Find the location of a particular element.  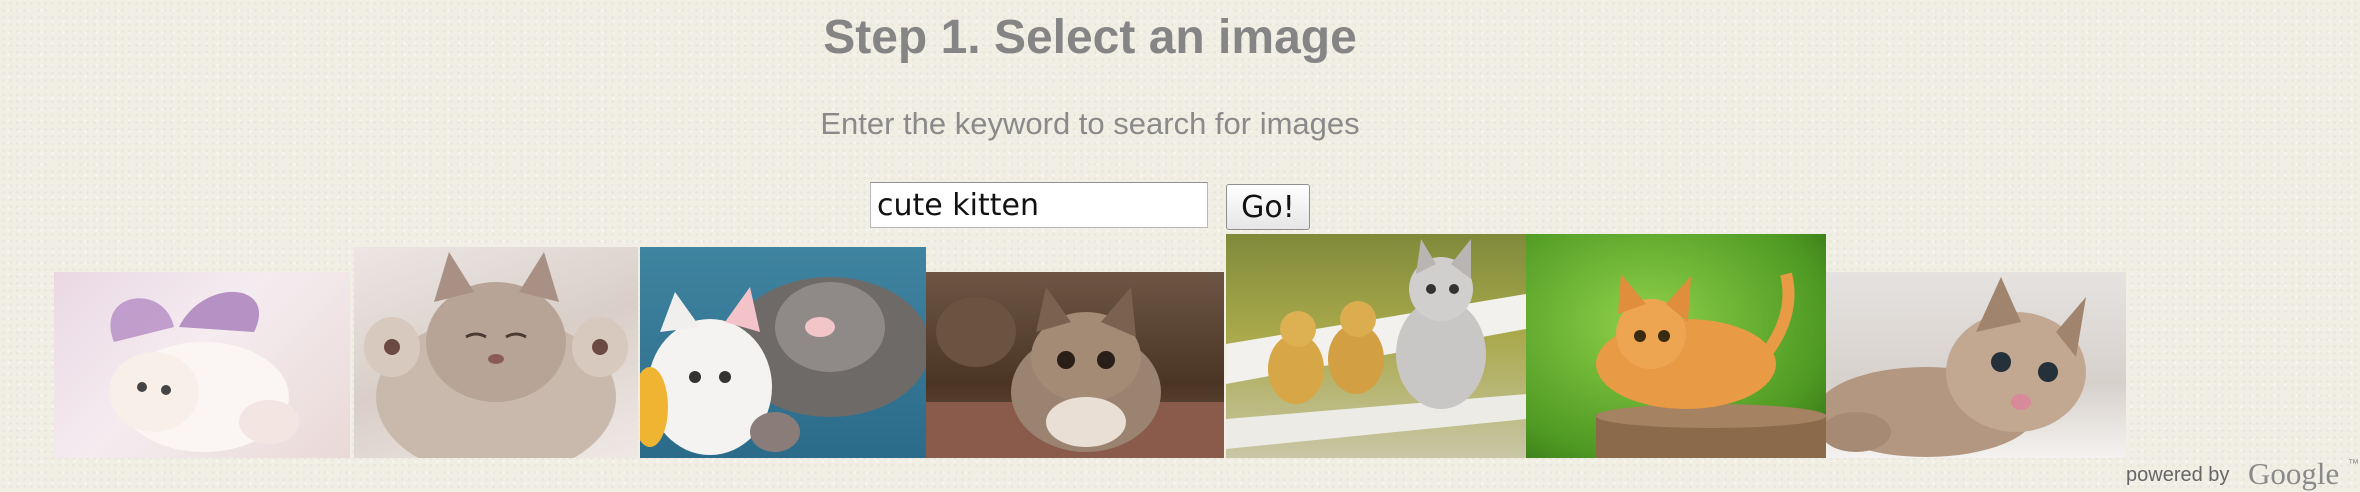

trademark-symbol: ™ is located at coordinates (2353, 464).